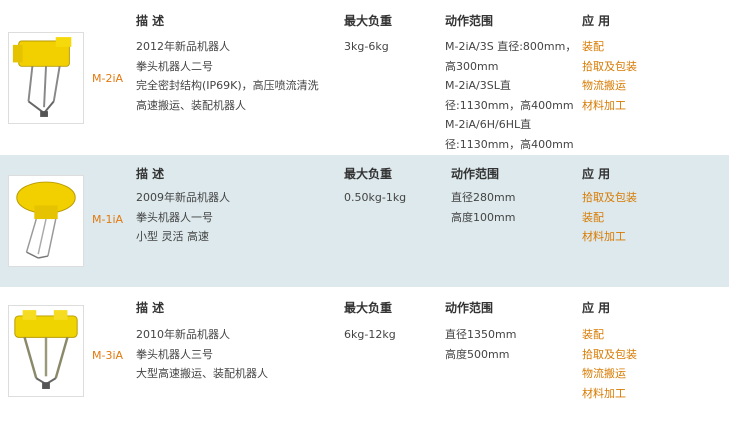 This screenshot has height=428, width=729. I want to click on description-line: 2010年新品机器人, so click(183, 334).